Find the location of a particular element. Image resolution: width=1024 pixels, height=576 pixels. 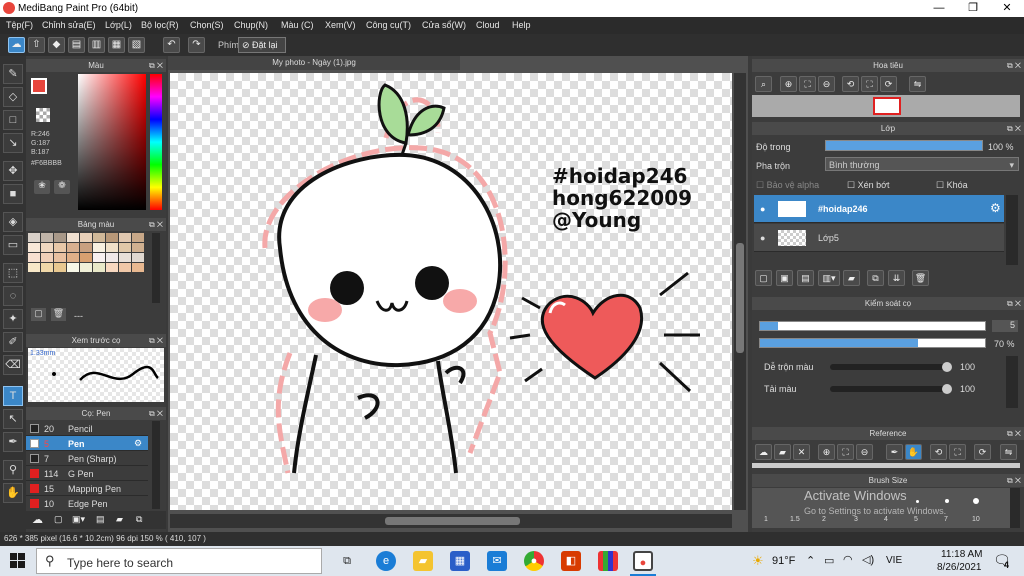

undo-icon: ↶ is located at coordinates (171, 45).